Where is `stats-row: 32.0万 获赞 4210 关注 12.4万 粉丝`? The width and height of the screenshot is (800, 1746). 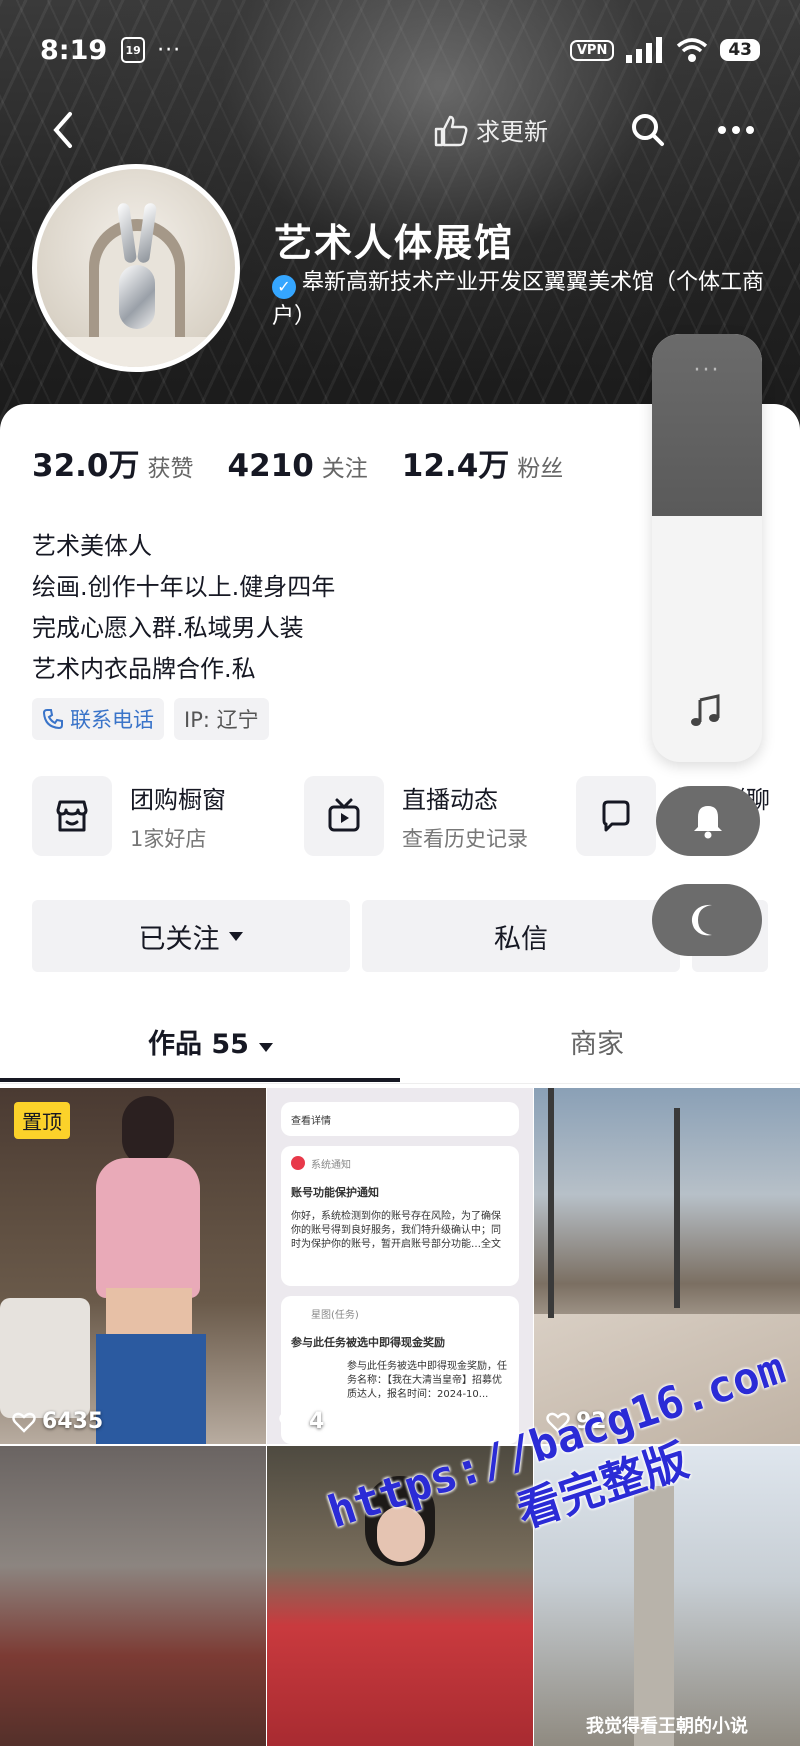
stats-row: 32.0万 获赞 4210 关注 12.4万 粉丝 is located at coordinates (314, 462).